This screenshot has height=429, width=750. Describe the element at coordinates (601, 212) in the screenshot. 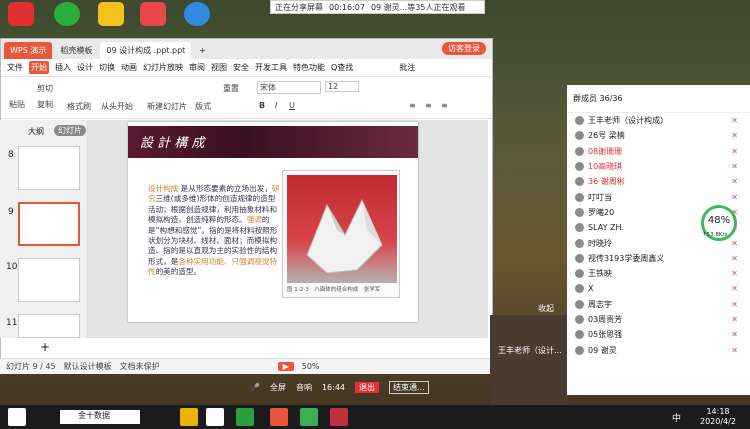

I see `member-name: 罗曦20` at that location.